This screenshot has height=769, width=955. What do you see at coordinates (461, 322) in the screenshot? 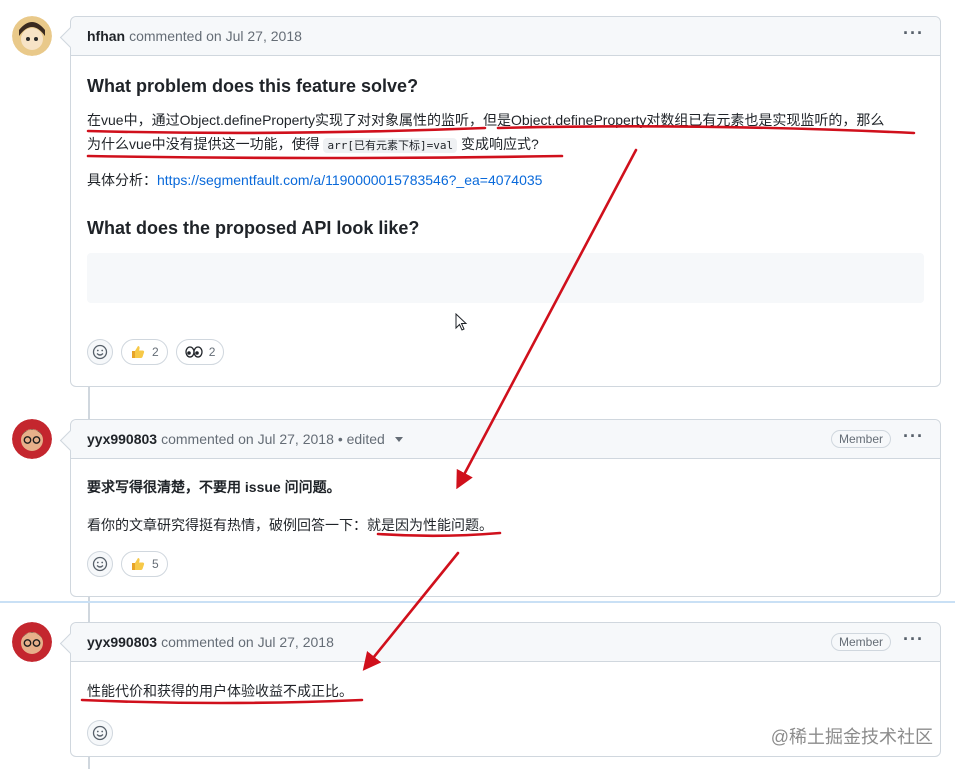
I see `mouse-cursor-icon` at bounding box center [461, 322].